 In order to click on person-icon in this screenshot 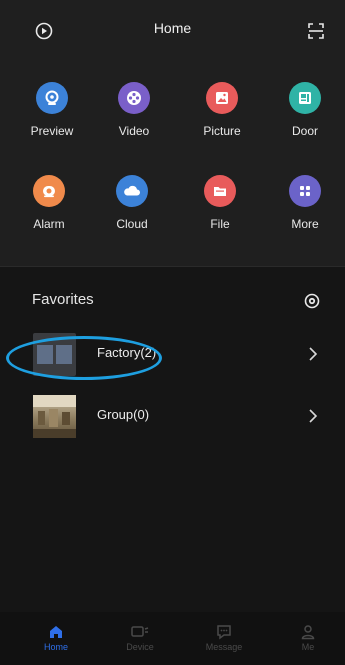, I will do `click(308, 632)`.